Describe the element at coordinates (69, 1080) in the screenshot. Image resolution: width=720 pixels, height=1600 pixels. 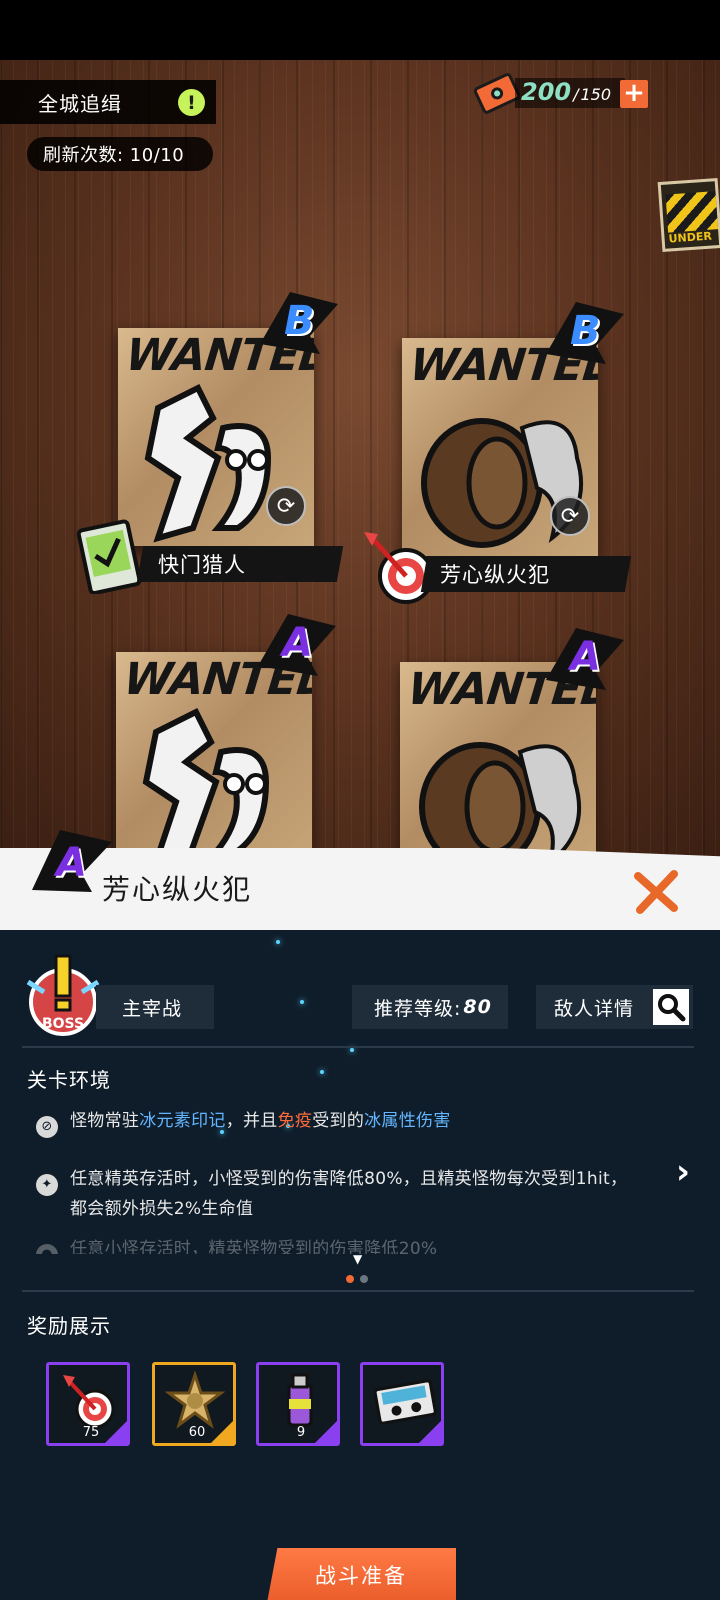
I see `env-section-title: 关卡环境` at that location.